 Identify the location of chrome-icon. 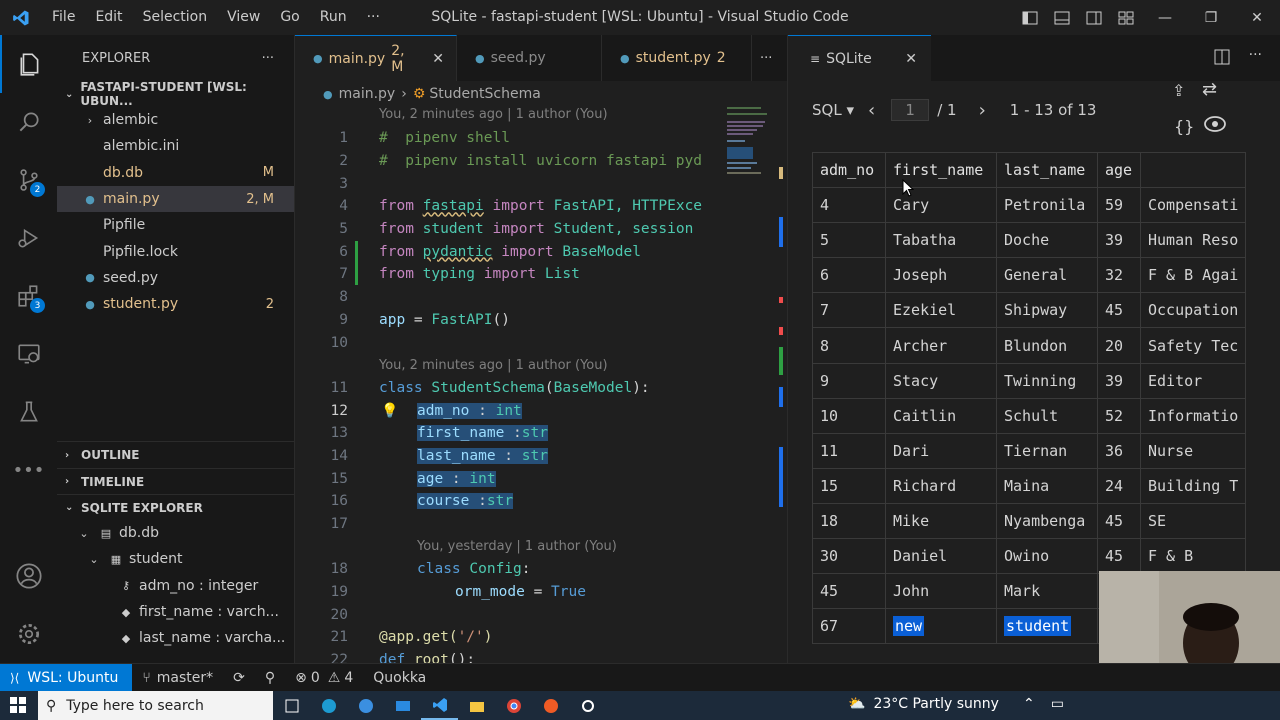
(513, 705).